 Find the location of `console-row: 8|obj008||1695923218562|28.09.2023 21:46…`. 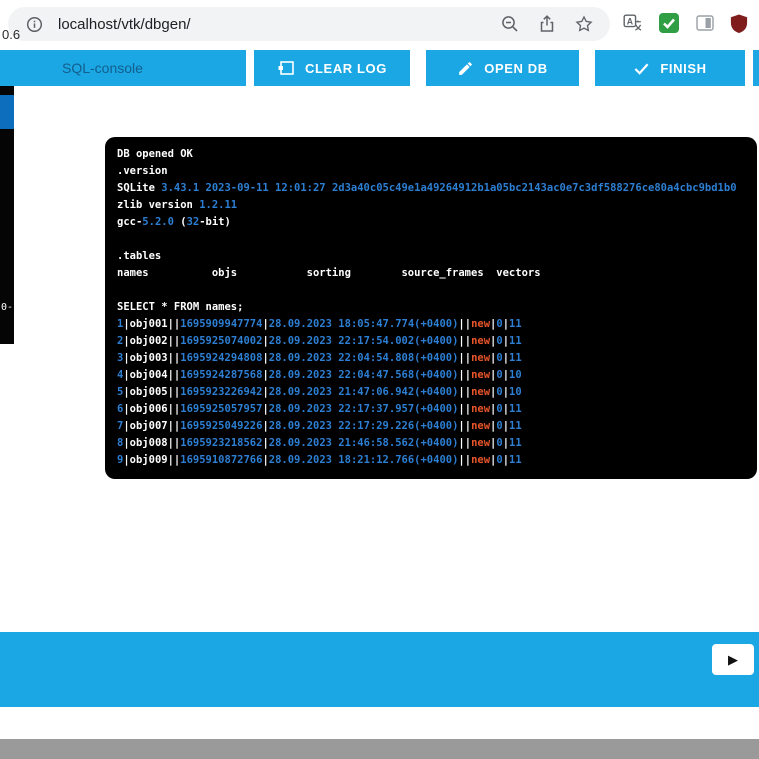

console-row: 8|obj008||1695923218562|28.09.2023 21:46… is located at coordinates (319, 443).